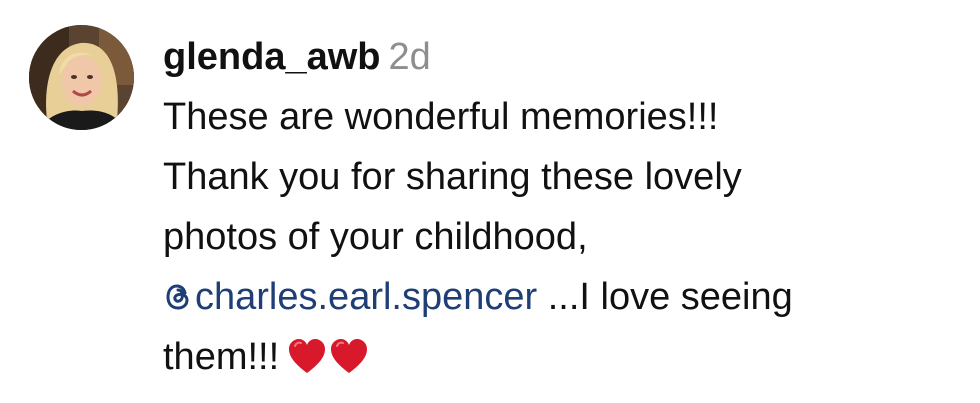 The height and width of the screenshot is (403, 980). What do you see at coordinates (177, 297) in the screenshot?
I see `threads-icon` at bounding box center [177, 297].